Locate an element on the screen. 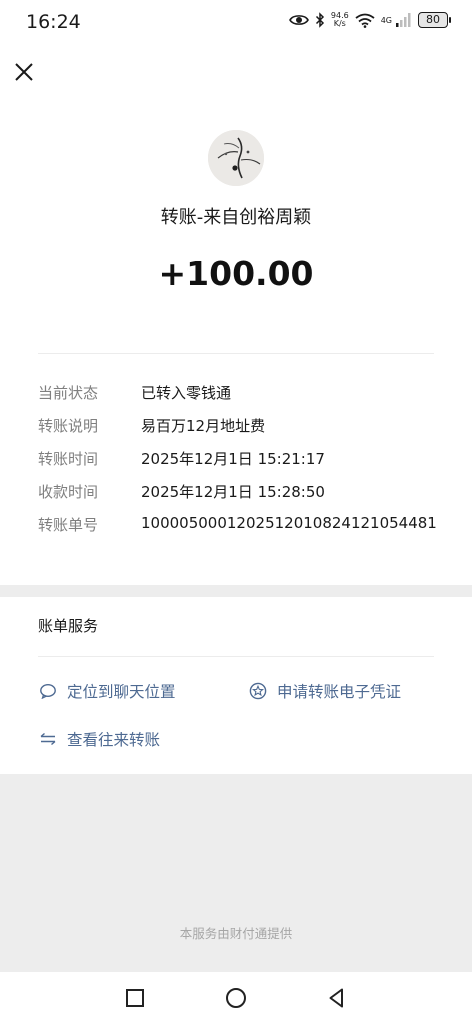  avatar-image is located at coordinates (236, 158).